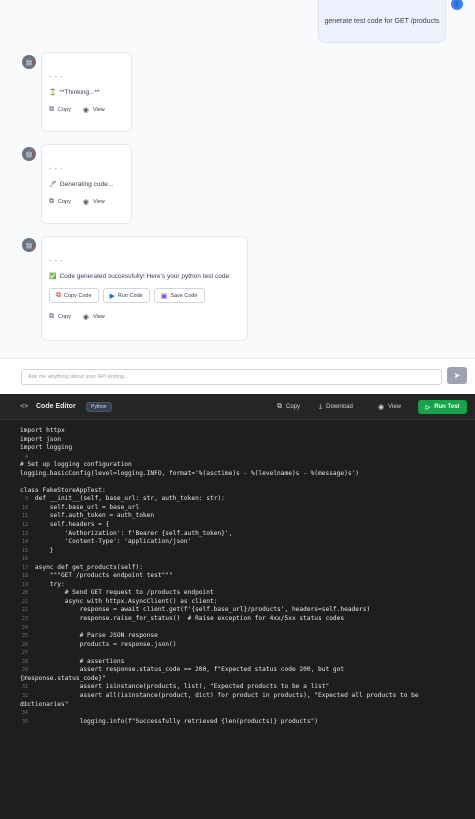 Image resolution: width=475 pixels, height=819 pixels. Describe the element at coordinates (237, 542) in the screenshot. I see `code-line: 14 'Content-Type': 'application/json'` at that location.